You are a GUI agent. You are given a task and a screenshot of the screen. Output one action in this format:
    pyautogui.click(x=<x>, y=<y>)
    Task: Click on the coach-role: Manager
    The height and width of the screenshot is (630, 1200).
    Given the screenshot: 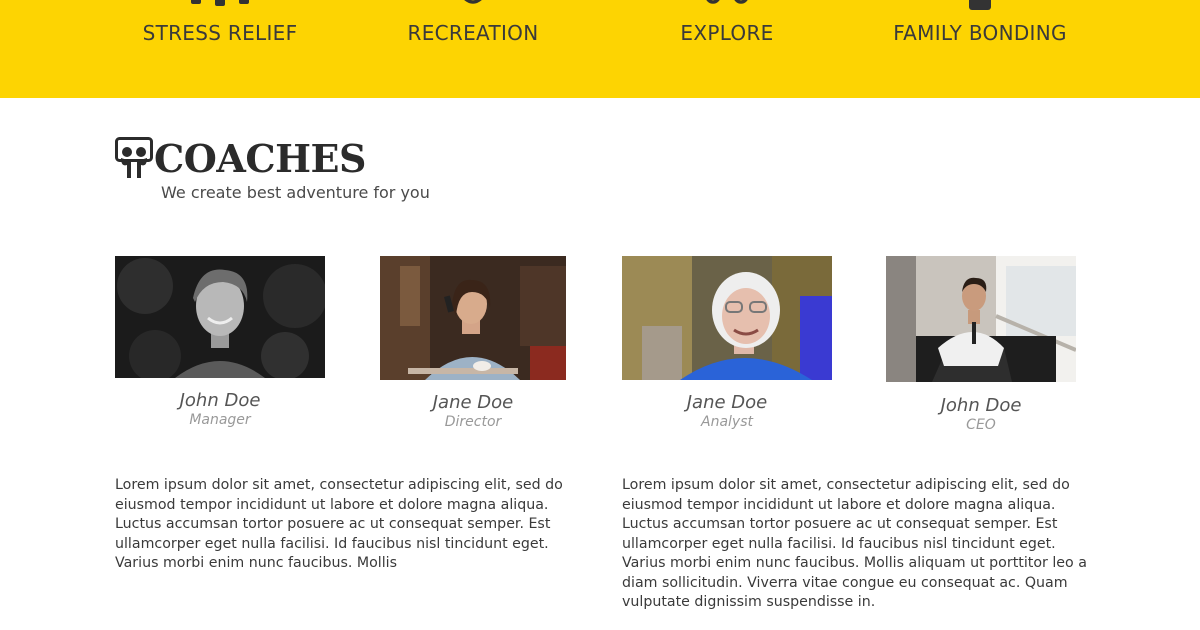 What is the action you would take?
    pyautogui.click(x=220, y=420)
    